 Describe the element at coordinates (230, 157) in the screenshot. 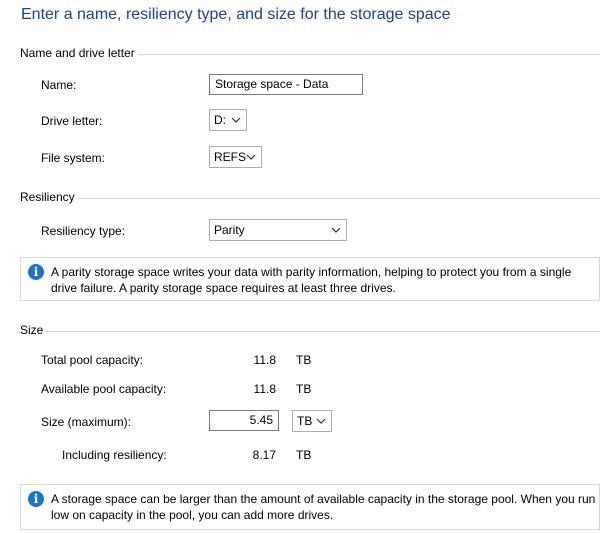

I see `file-system-value: REFS` at that location.